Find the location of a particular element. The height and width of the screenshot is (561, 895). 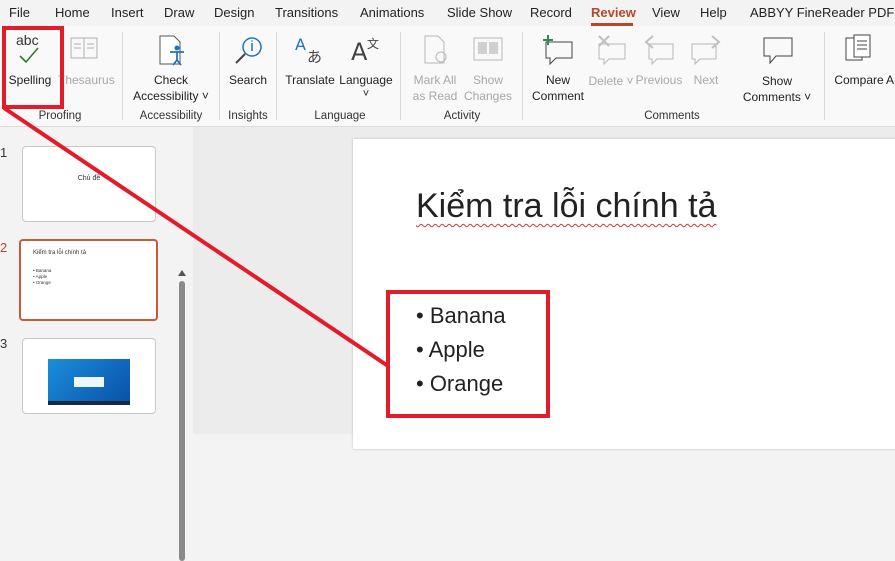

show-comments-label-2: Comments ˅ is located at coordinates (777, 97).